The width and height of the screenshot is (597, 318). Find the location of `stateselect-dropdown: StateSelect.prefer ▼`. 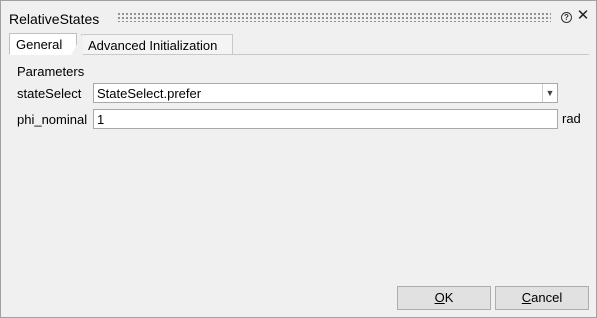

stateselect-dropdown: StateSelect.prefer ▼ is located at coordinates (325, 93).